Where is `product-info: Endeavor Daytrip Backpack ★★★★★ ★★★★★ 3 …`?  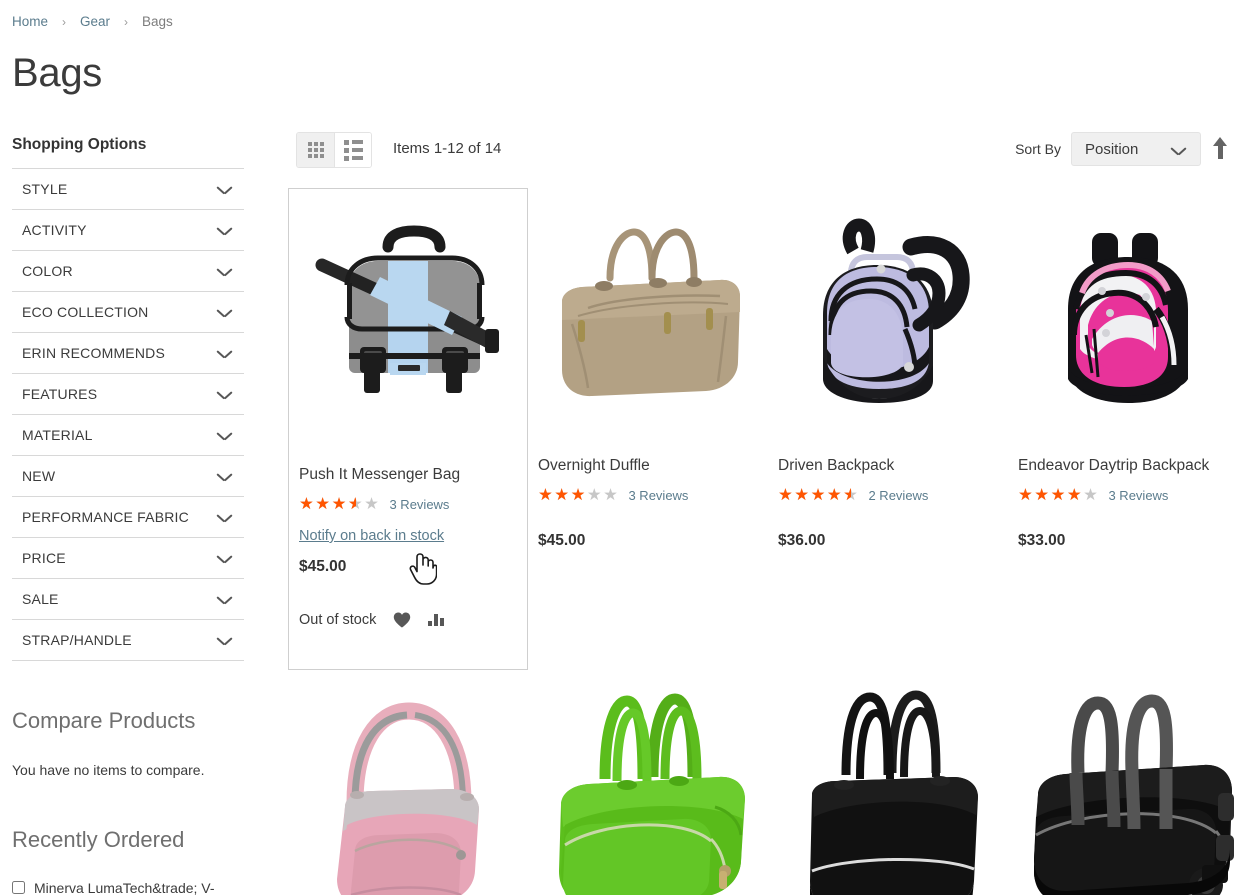
product-info: Endeavor Daytrip Backpack ★★★★★ ★★★★★ 3 … is located at coordinates (1128, 503).